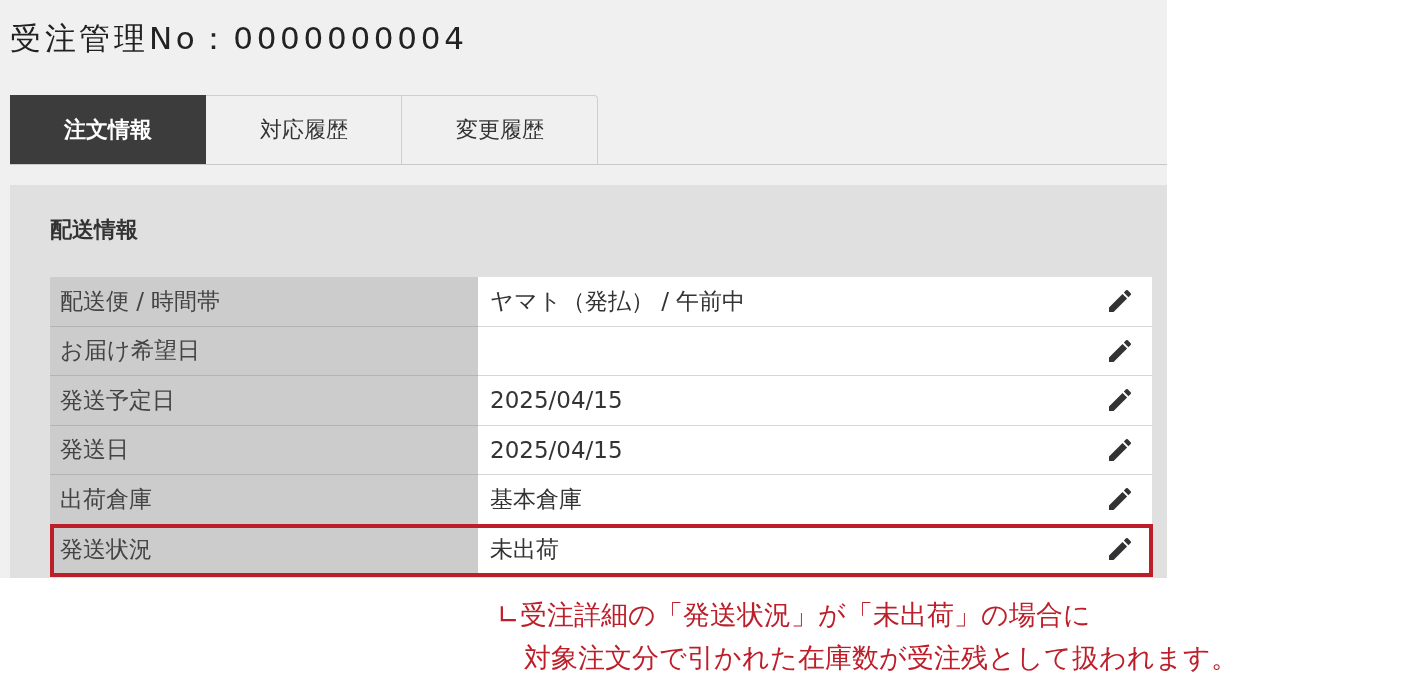 The height and width of the screenshot is (688, 1411). I want to click on field-label: 発送日, so click(264, 450).